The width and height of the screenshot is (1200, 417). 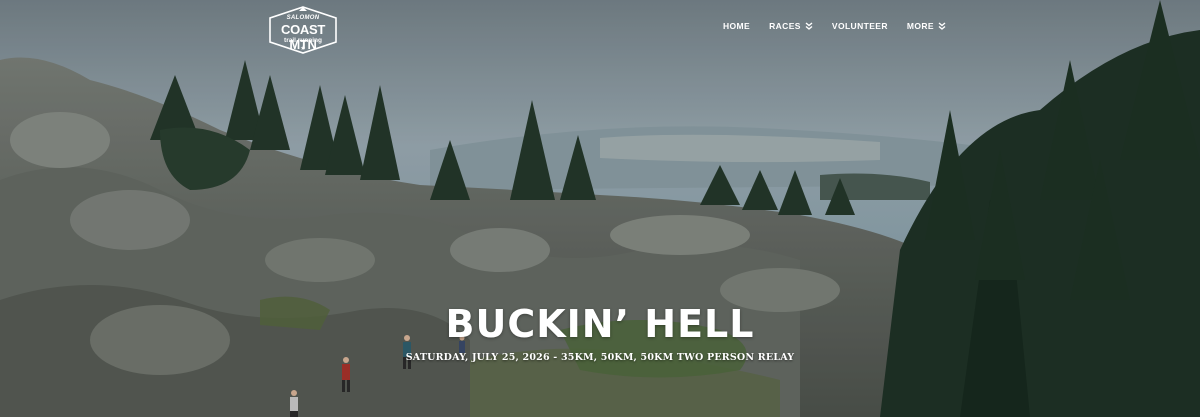 What do you see at coordinates (303, 30) in the screenshot?
I see `site-logo: SALOMON COAST MTN trail running ★` at bounding box center [303, 30].